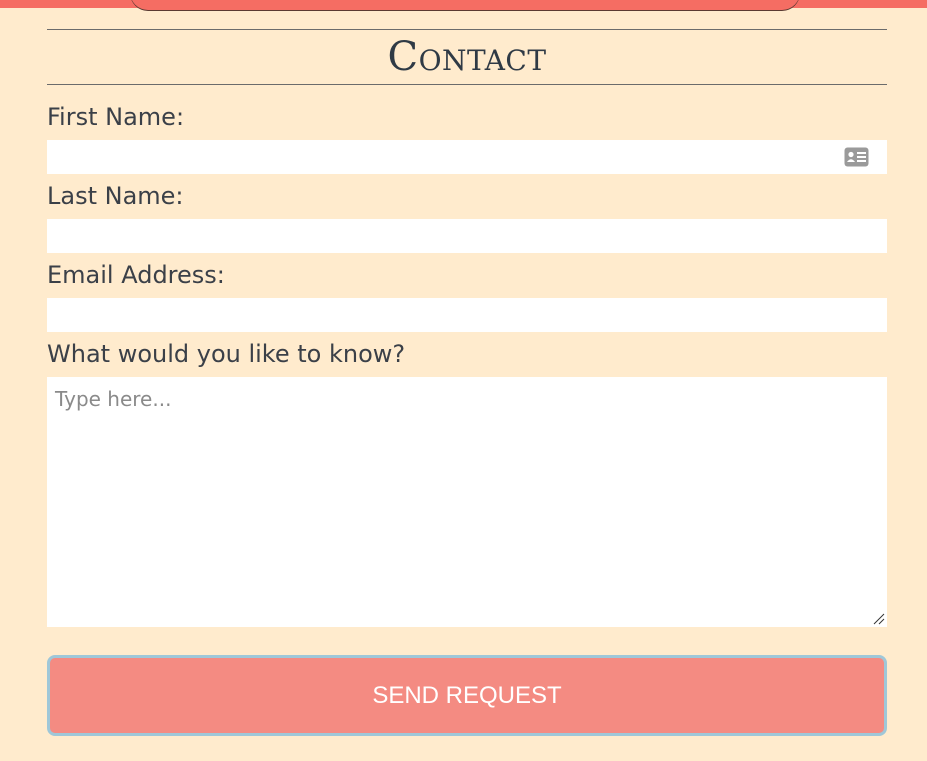 This screenshot has height=761, width=927. I want to click on first-name-field-wrap, so click(467, 157).